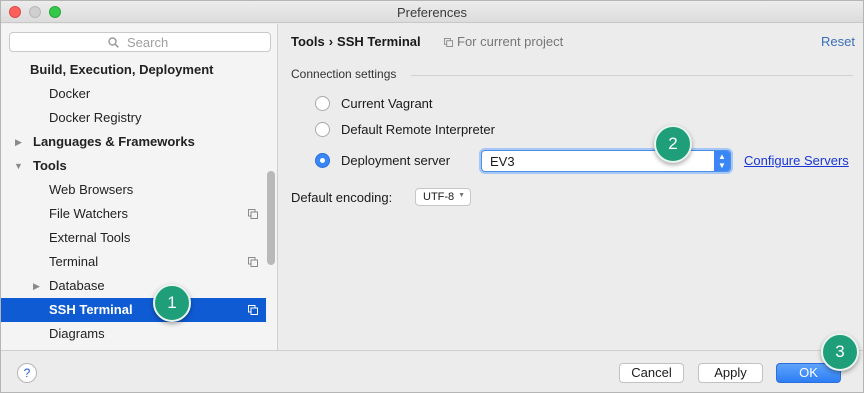  Describe the element at coordinates (133, 94) in the screenshot. I see `tree-item-docker: Docker` at that location.